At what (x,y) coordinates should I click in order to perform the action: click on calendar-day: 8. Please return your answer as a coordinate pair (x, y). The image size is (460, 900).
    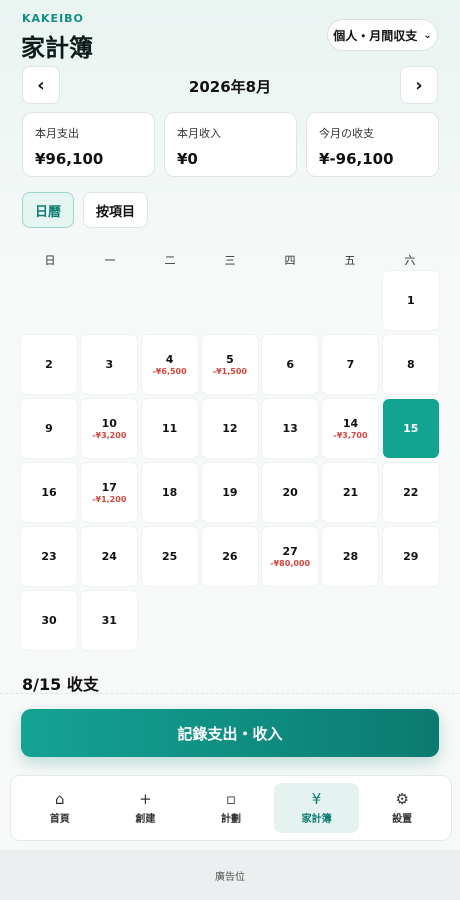
    Looking at the image, I should click on (410, 364).